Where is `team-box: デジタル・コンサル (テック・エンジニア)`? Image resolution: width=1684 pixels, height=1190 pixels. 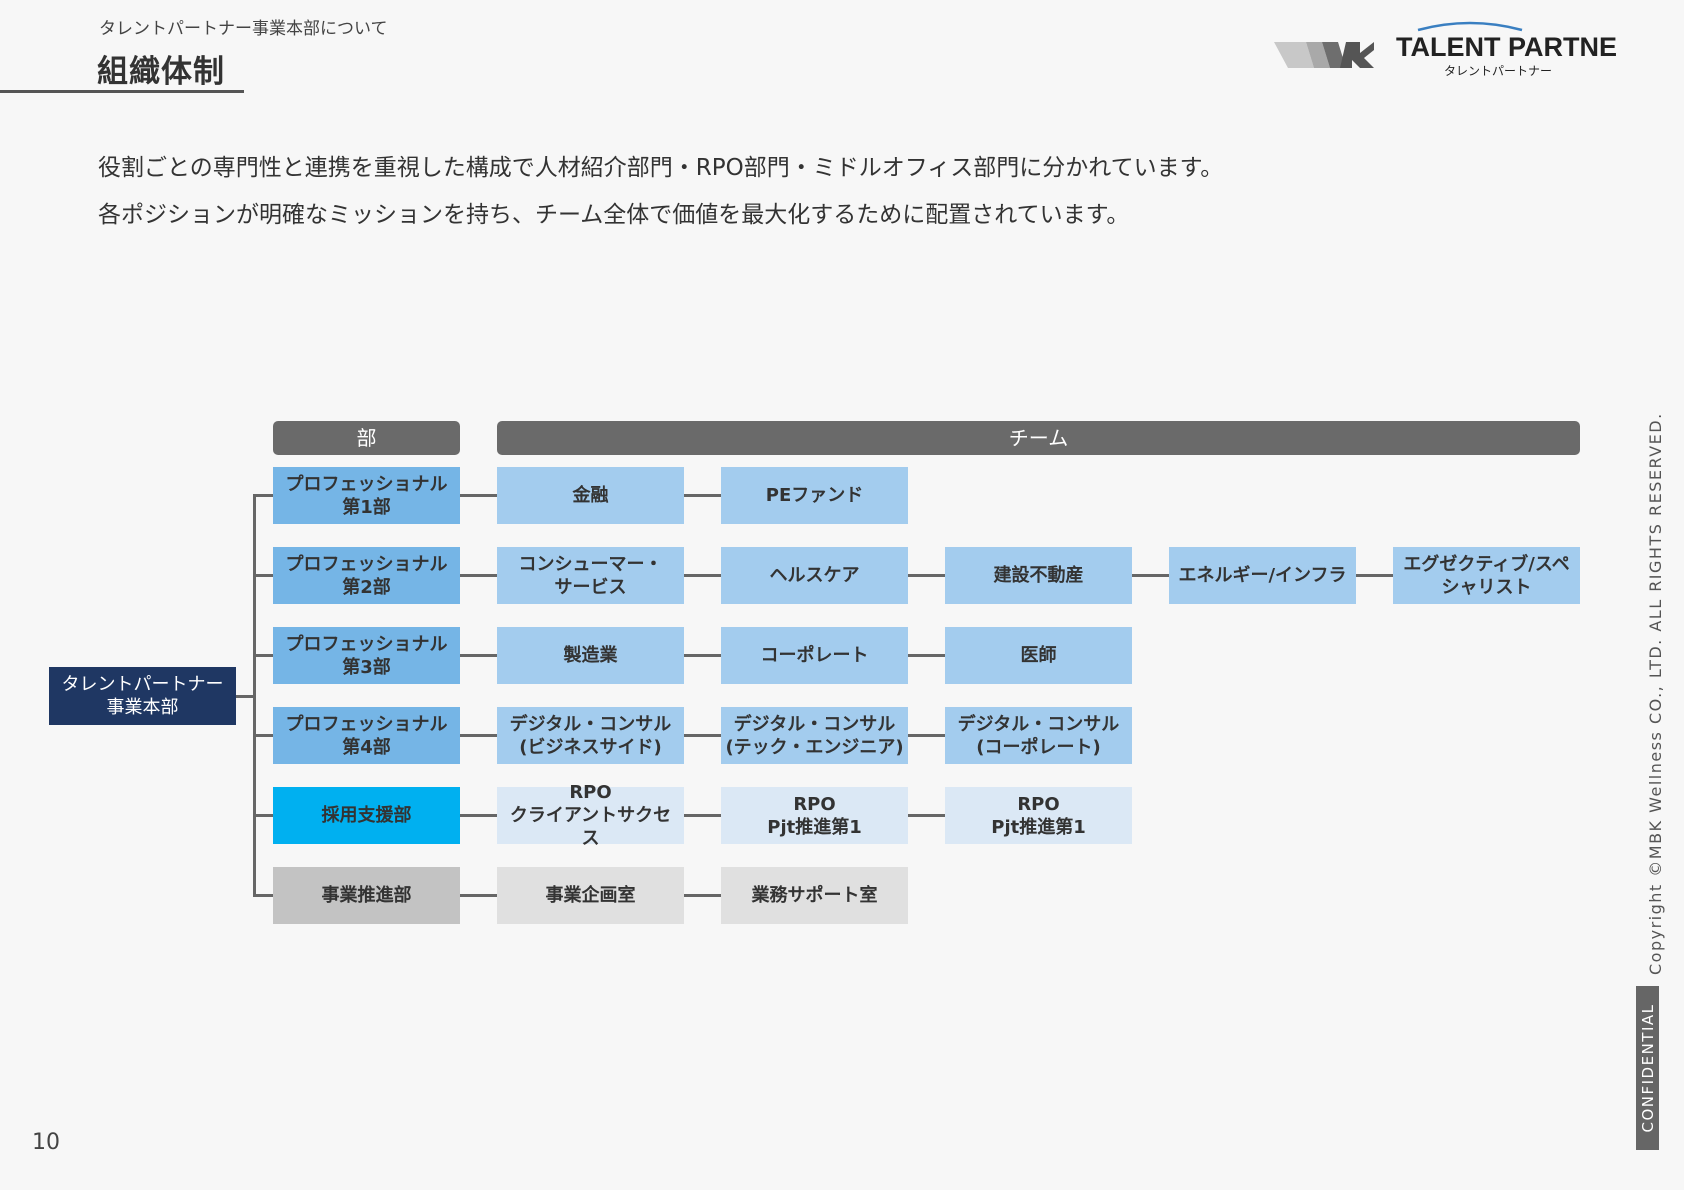
team-box: デジタル・コンサル (テック・エンジニア) is located at coordinates (814, 735).